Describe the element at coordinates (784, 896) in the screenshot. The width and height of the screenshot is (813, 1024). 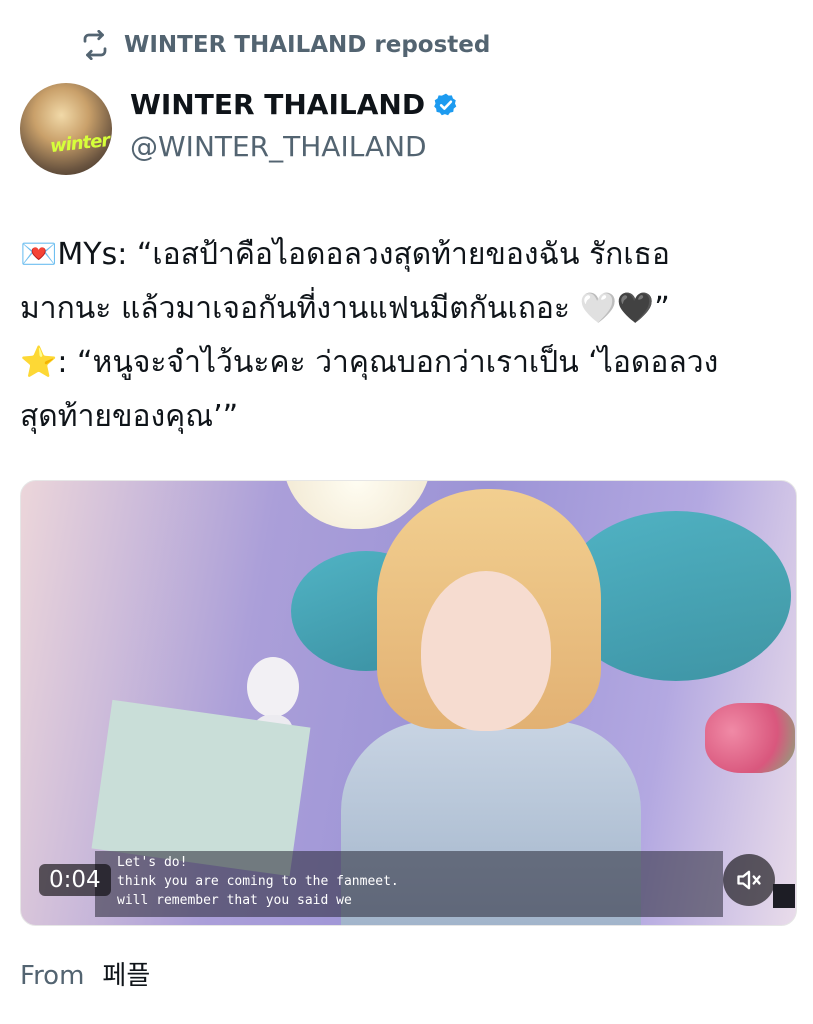
I see `broadcast-logo` at that location.